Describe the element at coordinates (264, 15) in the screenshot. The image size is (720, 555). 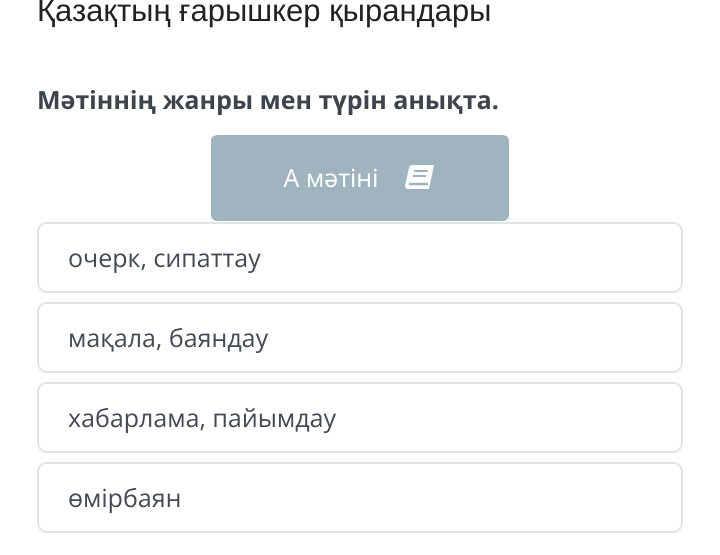
I see `page-title: Қазақтың ғарышкер қырандары` at that location.